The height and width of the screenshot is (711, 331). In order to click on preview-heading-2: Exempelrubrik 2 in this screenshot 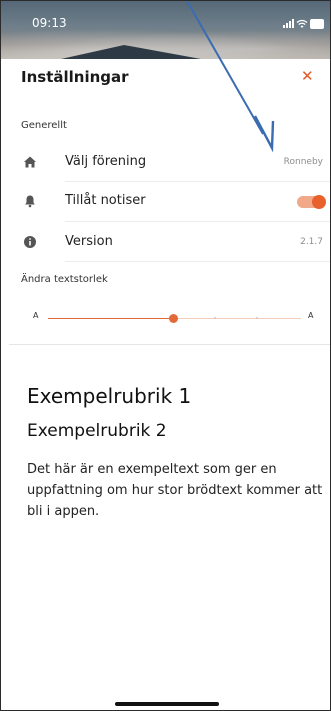, I will do `click(97, 431)`.